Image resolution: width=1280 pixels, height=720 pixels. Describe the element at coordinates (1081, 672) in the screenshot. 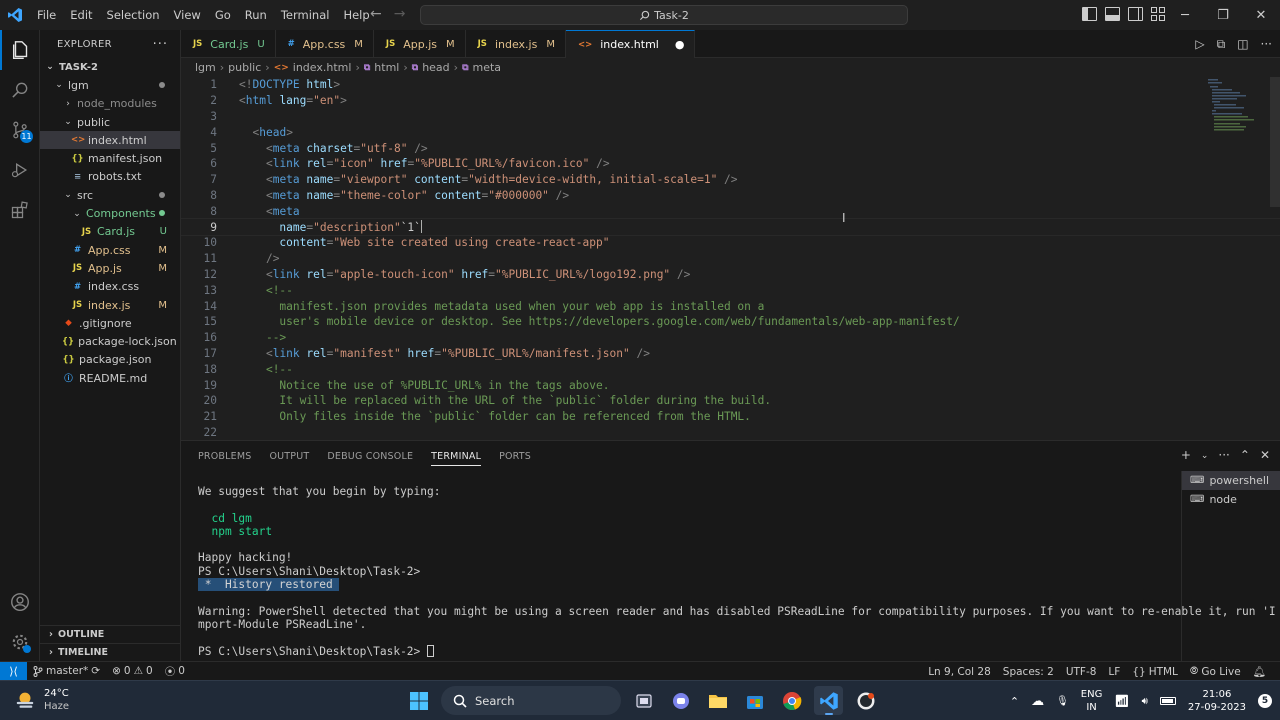

I see `encoding: UTF-8` at that location.